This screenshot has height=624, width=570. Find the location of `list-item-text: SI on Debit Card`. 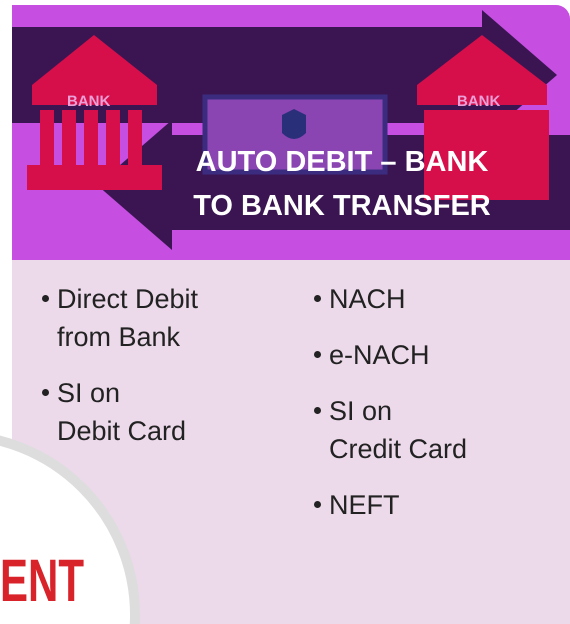

list-item-text: SI on Debit Card is located at coordinates (121, 412).